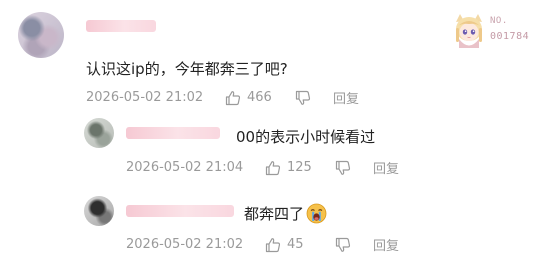 This screenshot has width=550, height=262. Describe the element at coordinates (262, 244) in the screenshot. I see `reply-meta: 2026-05-02 21:02 45 回复` at that location.